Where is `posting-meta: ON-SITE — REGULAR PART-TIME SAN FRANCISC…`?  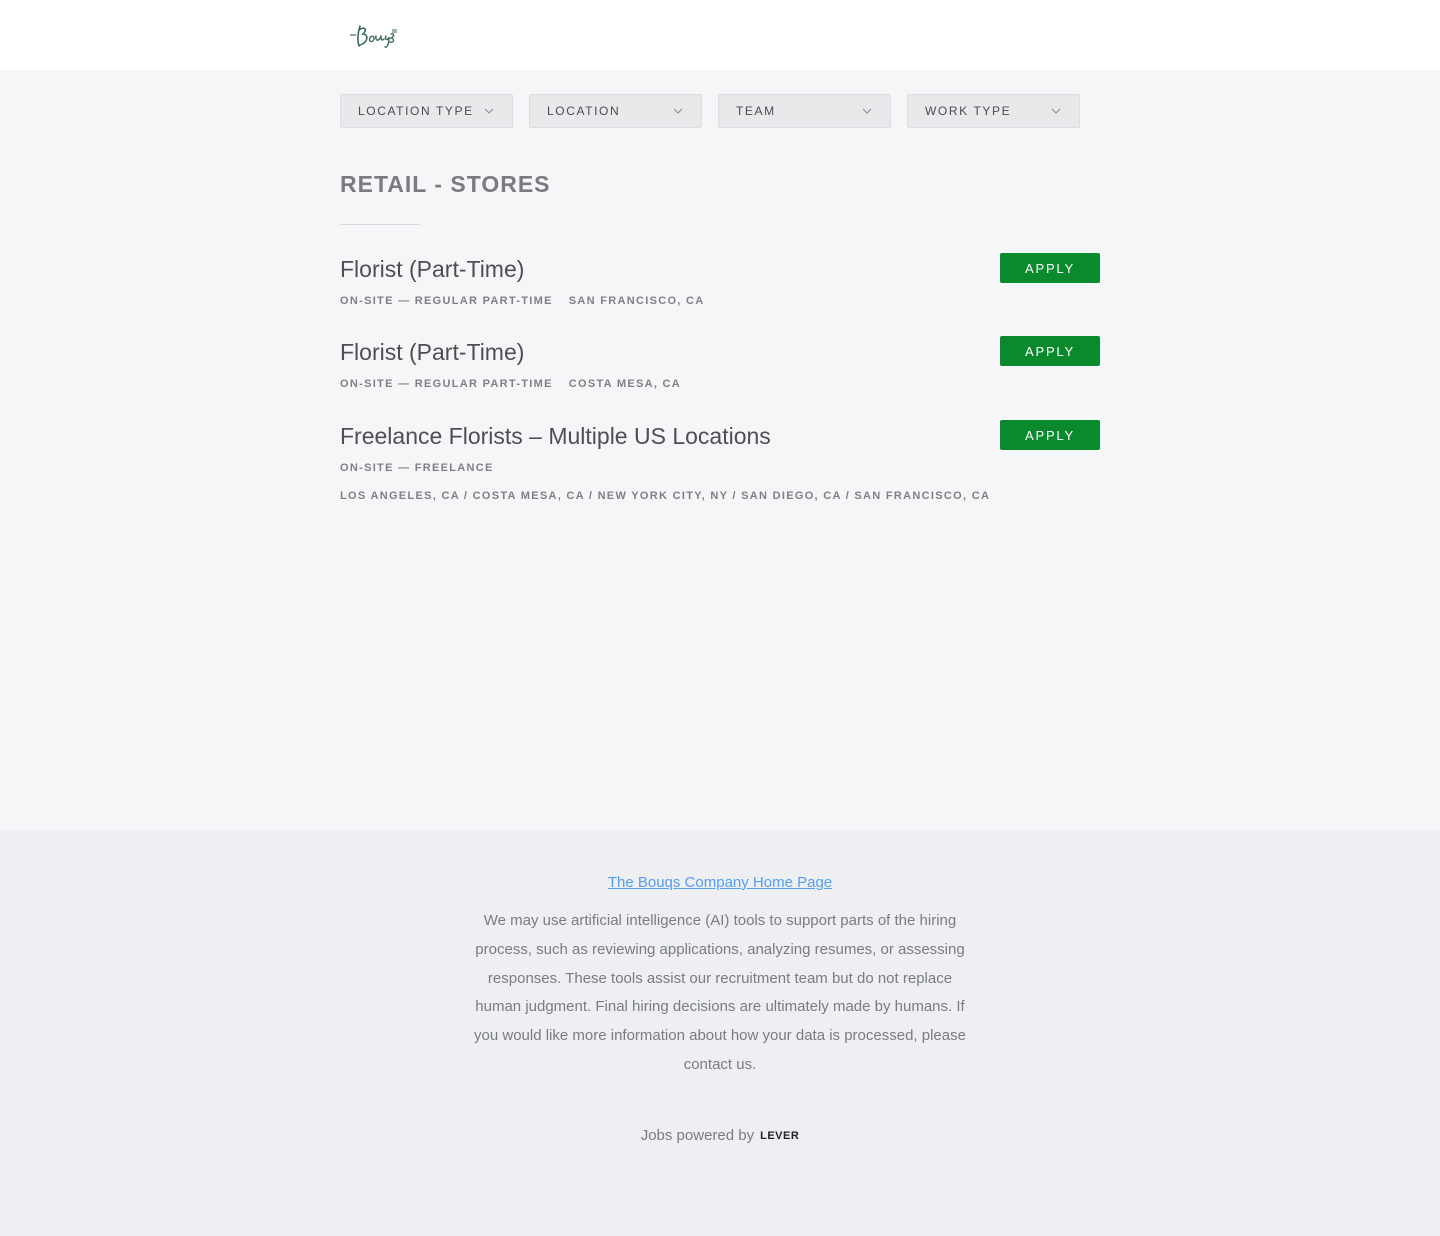
posting-meta: ON-SITE — REGULAR PART-TIME SAN FRANCISC… is located at coordinates (720, 301).